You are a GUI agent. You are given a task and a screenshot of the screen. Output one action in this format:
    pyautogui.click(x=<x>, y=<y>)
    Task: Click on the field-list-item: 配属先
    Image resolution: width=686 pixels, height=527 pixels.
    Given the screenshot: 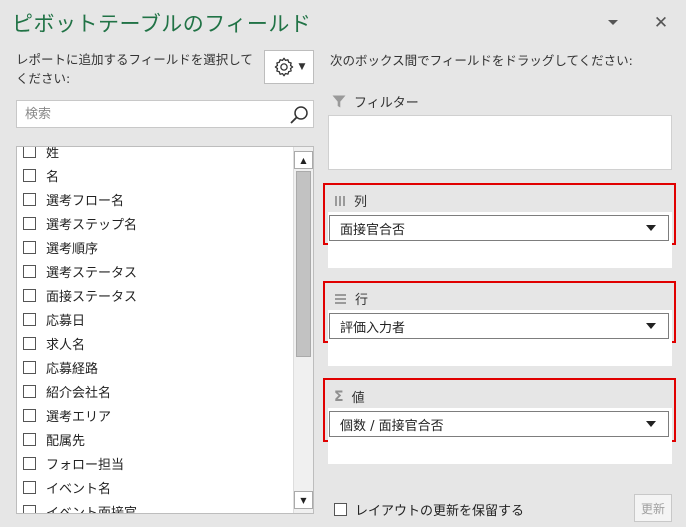 What is the action you would take?
    pyautogui.click(x=155, y=439)
    